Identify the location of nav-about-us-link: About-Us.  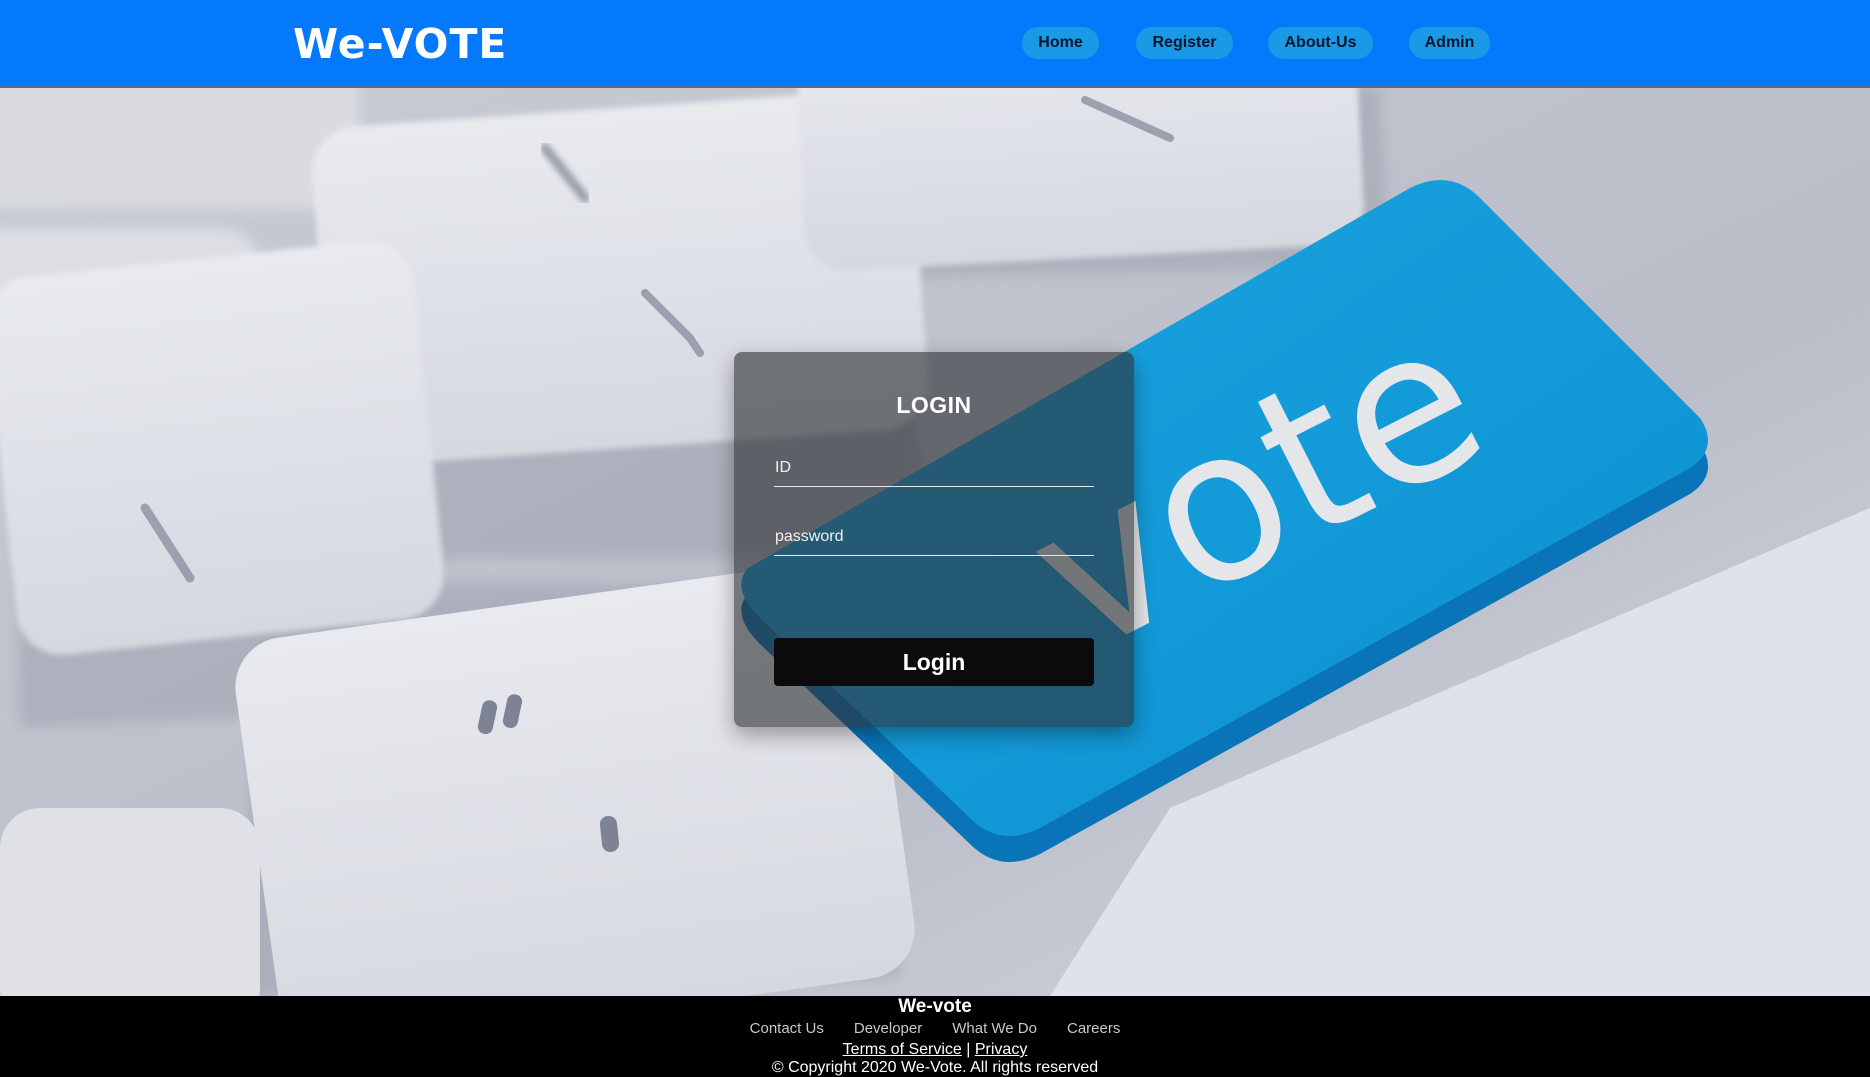
(1320, 43).